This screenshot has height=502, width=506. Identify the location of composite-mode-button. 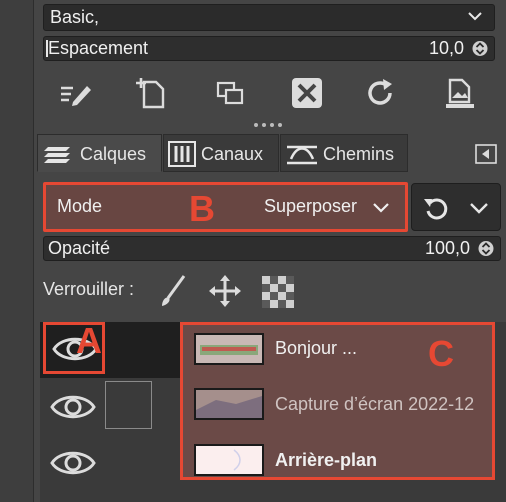
(456, 207).